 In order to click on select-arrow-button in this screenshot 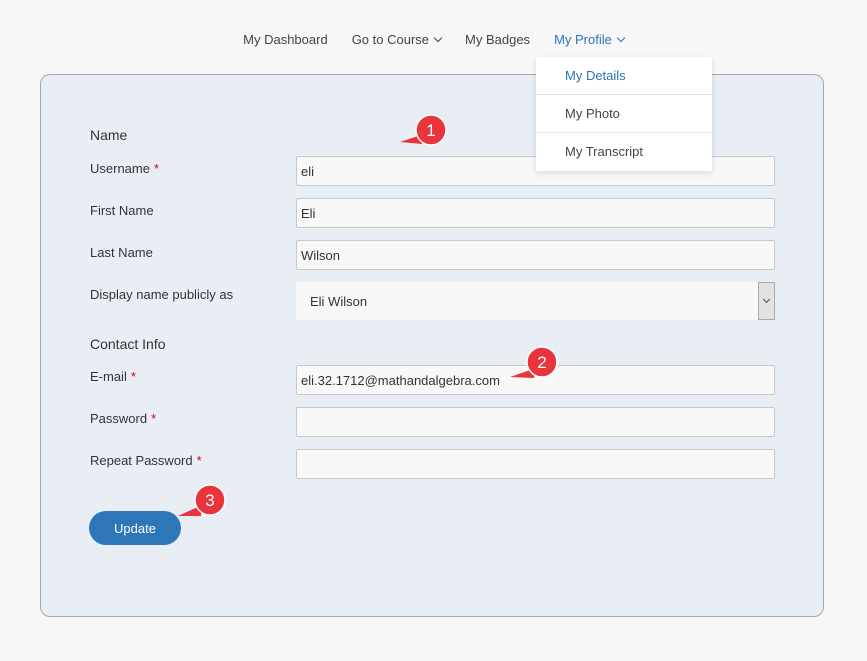, I will do `click(766, 301)`.